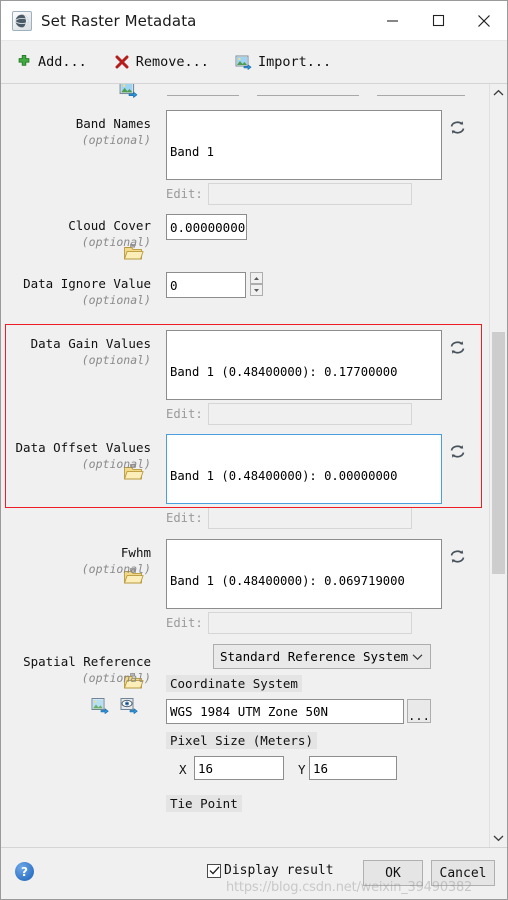 Image resolution: width=508 pixels, height=900 pixels. I want to click on band-names-edit-row: Edit:, so click(289, 194).